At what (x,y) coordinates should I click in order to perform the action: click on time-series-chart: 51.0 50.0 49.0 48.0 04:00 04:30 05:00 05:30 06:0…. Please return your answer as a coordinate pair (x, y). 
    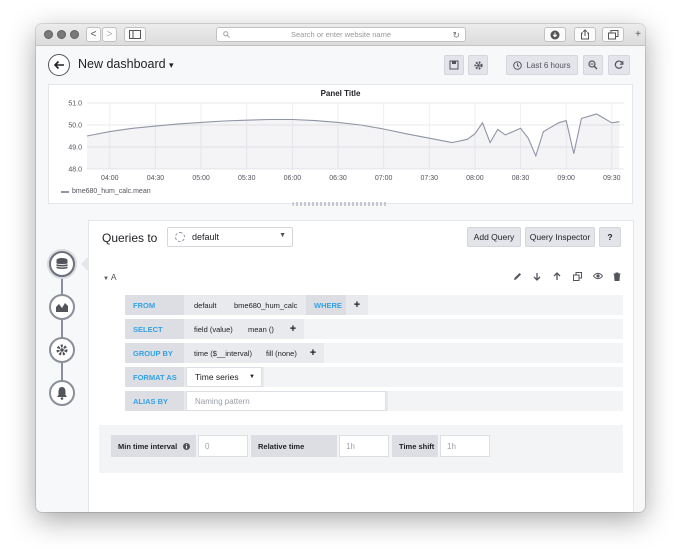
    Looking at the image, I should click on (346, 141).